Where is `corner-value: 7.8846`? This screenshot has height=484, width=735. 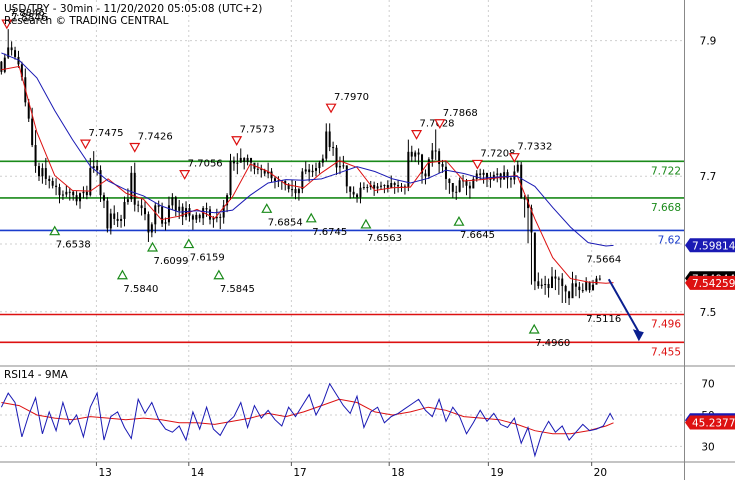 corner-value: 7.8846 is located at coordinates (29, 18).